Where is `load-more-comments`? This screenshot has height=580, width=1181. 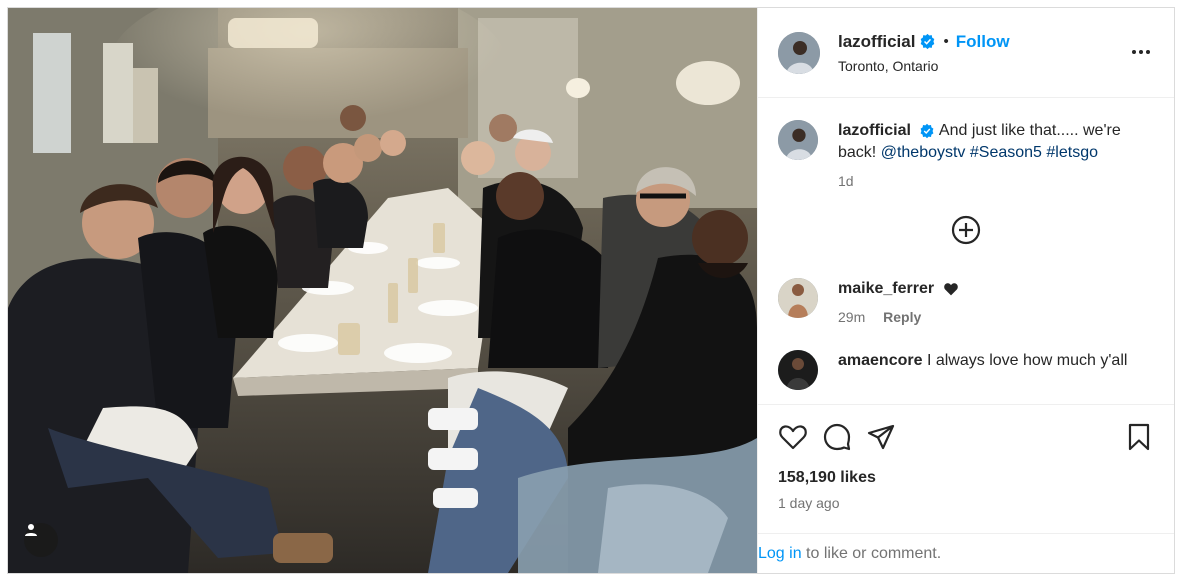
load-more-comments is located at coordinates (966, 230).